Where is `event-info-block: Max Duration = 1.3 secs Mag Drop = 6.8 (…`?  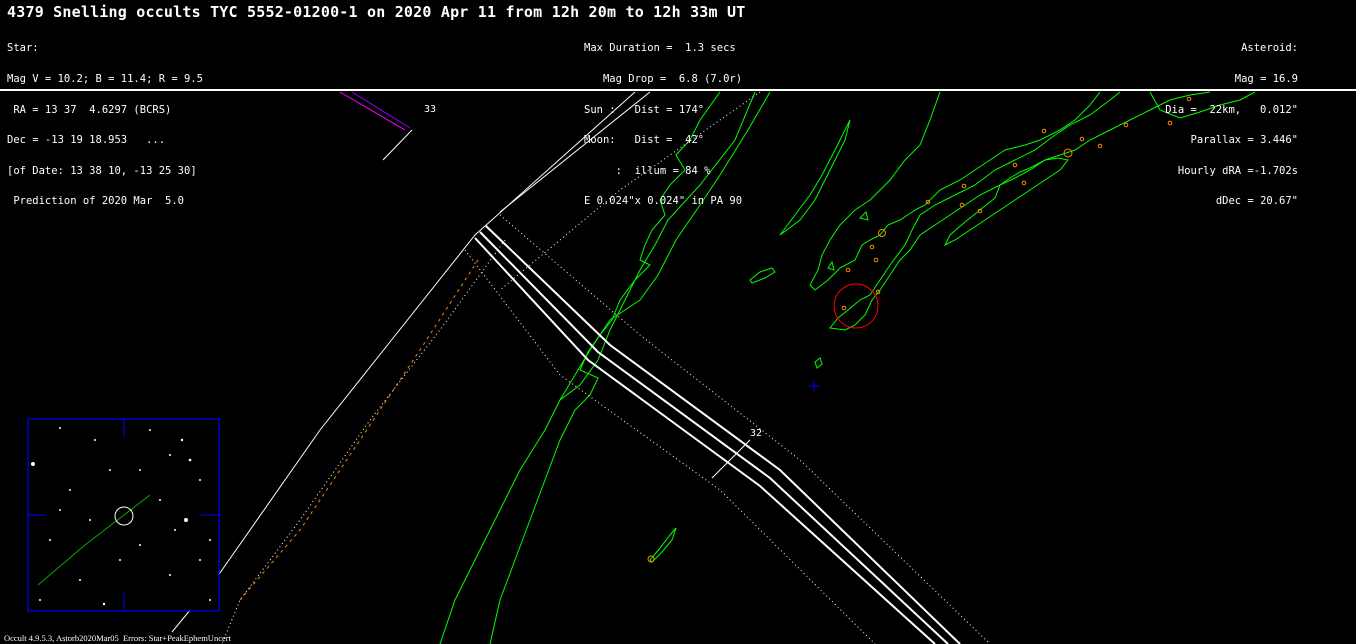 event-info-block: Max Duration = 1.3 secs Mag Drop = 6.8 (… is located at coordinates (663, 120).